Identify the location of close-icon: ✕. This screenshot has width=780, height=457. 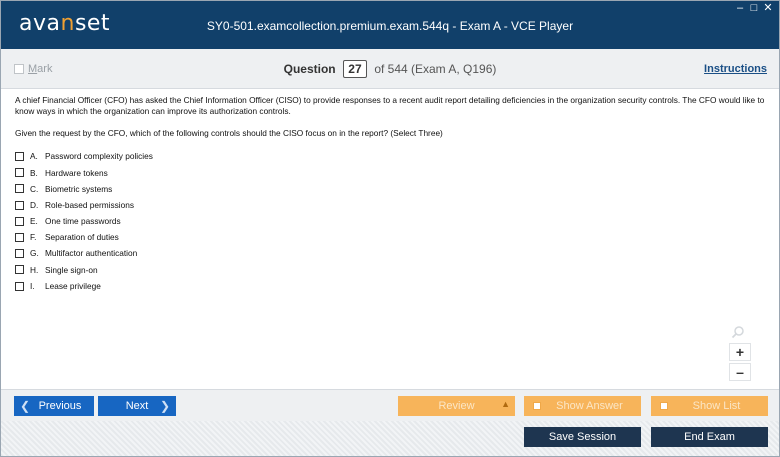
(768, 8).